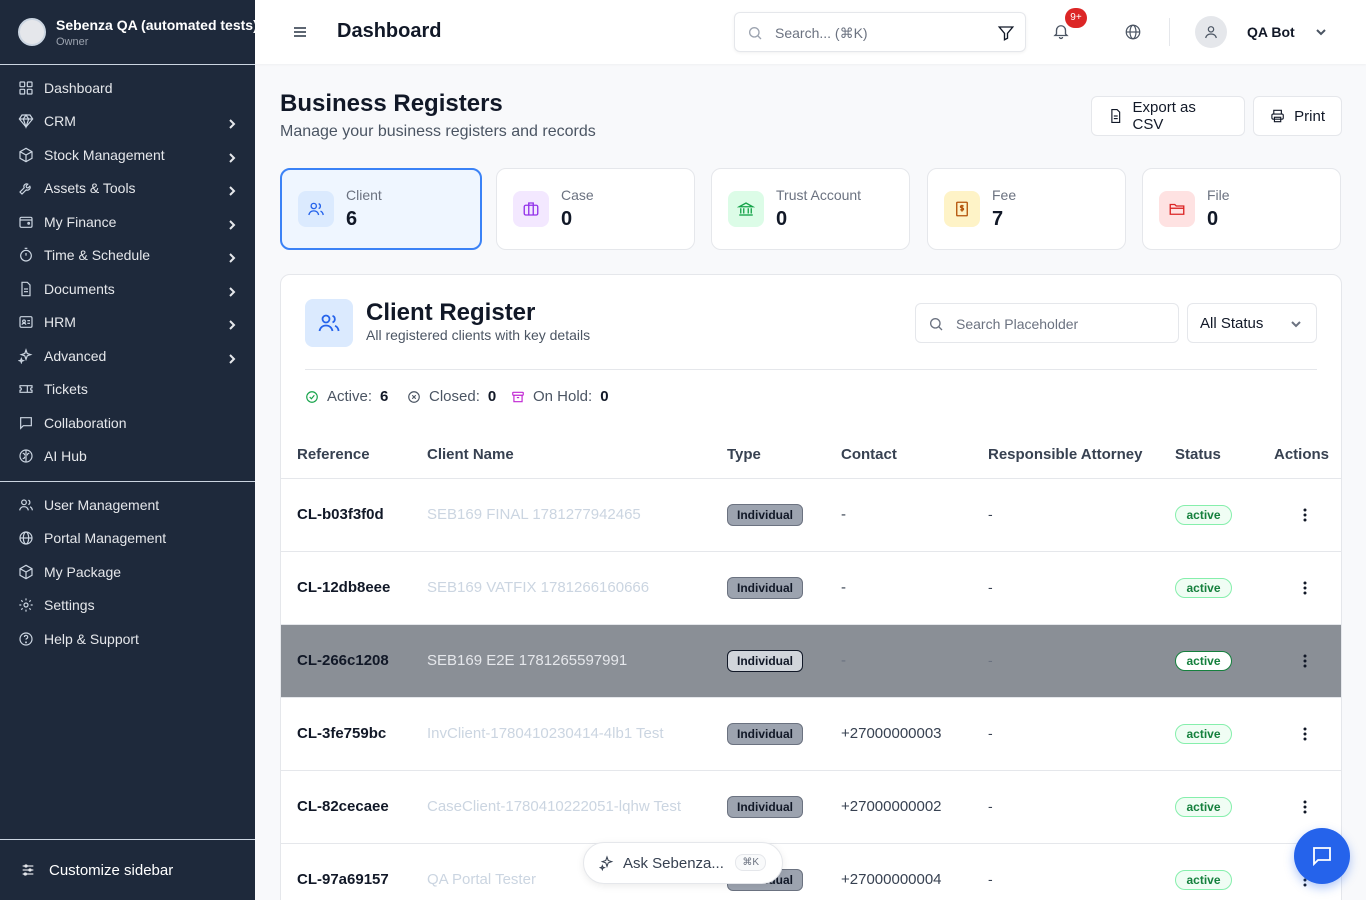 This screenshot has height=900, width=1366. Describe the element at coordinates (26, 222) in the screenshot. I see `wallet-icon` at that location.